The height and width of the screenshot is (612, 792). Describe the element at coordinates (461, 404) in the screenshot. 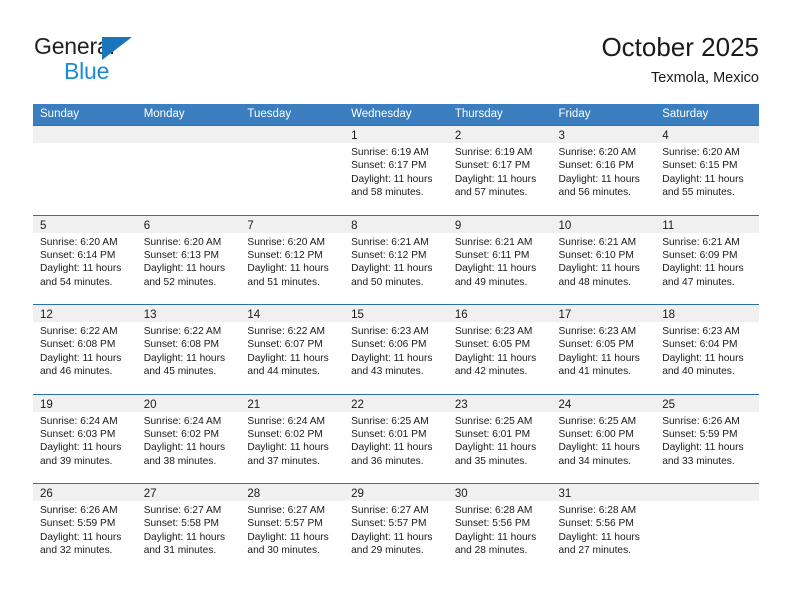

I see `day-number: 23` at that location.